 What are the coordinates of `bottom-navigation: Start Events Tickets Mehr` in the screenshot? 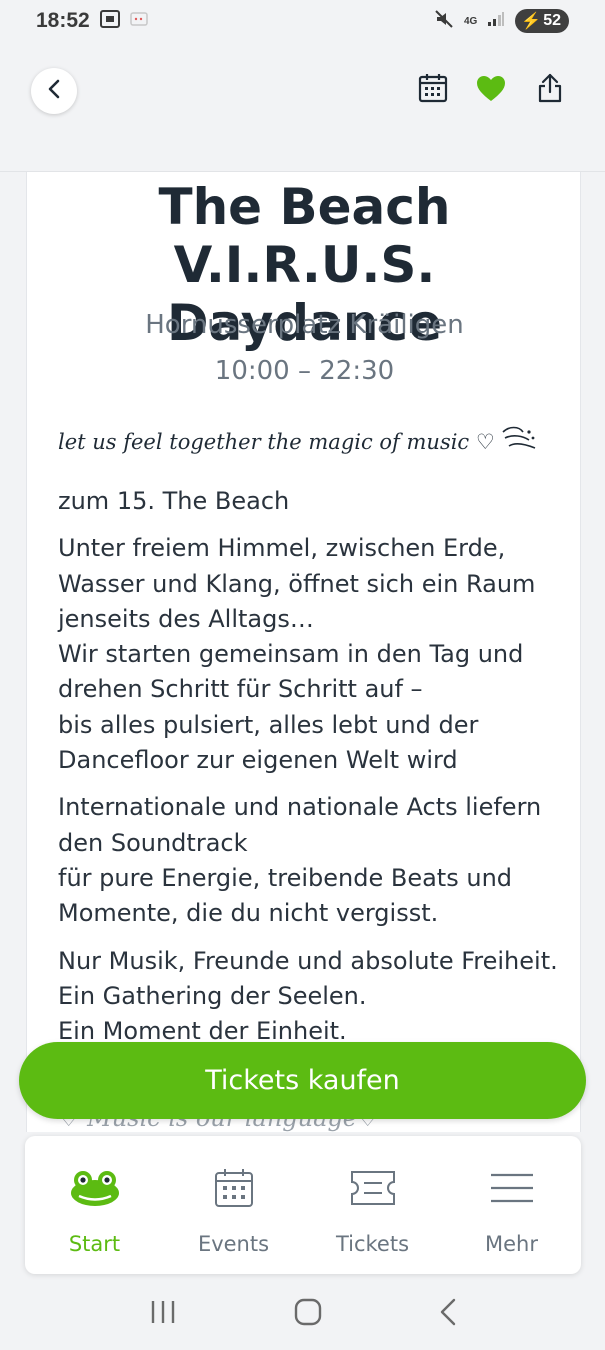 It's located at (303, 1205).